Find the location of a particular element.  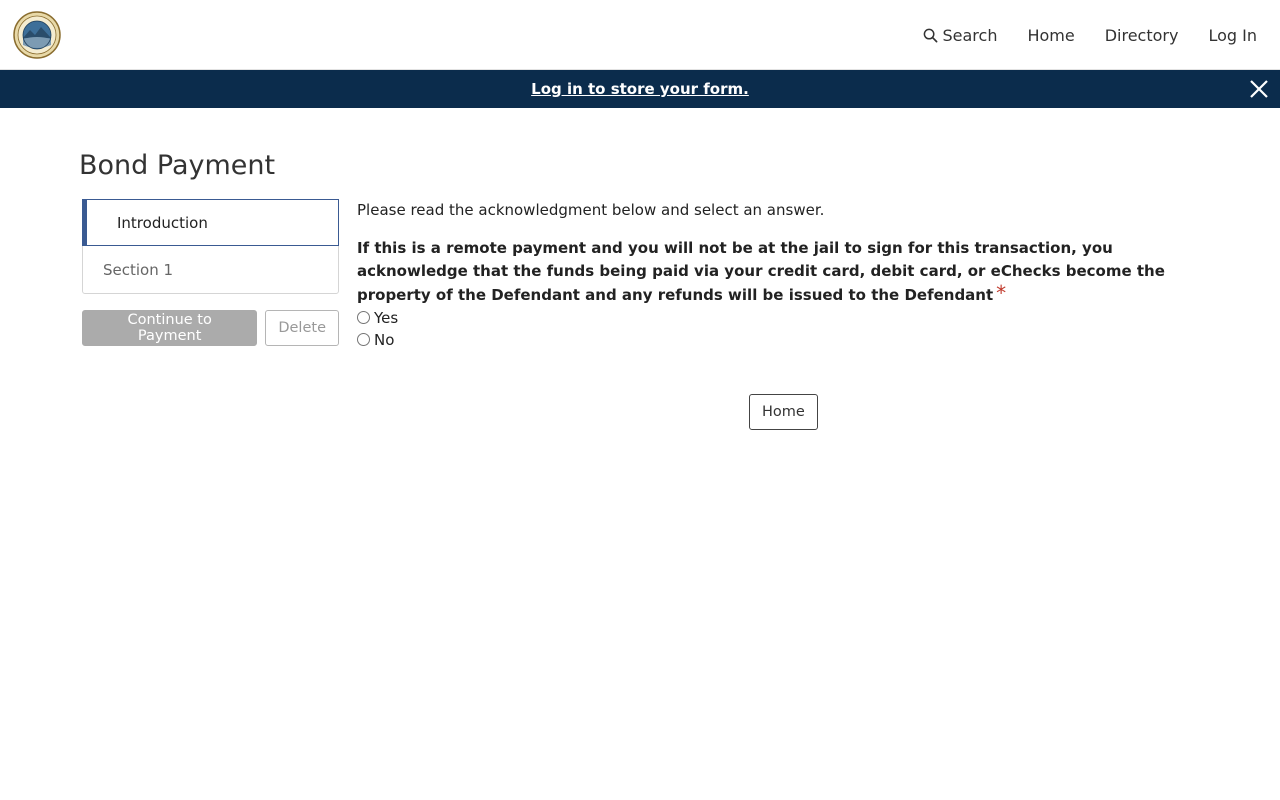

login-banner: Log in to store your form. is located at coordinates (640, 89).